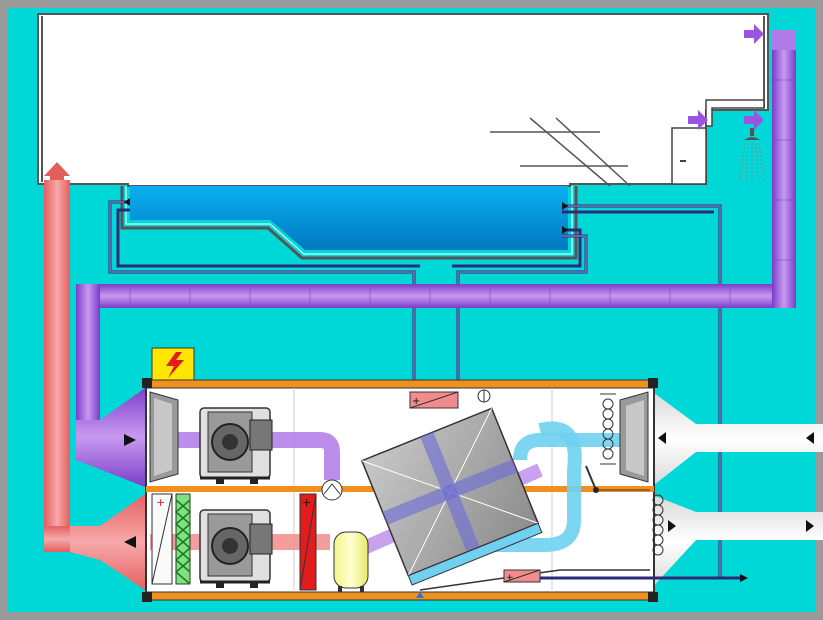 The width and height of the screenshot is (823, 620). I want to click on heating-coil-icon: +, so click(308, 542).